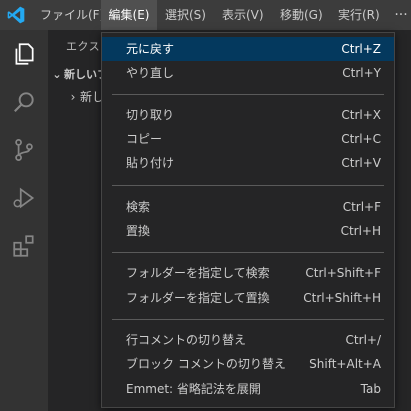 This screenshot has width=411, height=411. I want to click on activity-bar, so click(24, 220).